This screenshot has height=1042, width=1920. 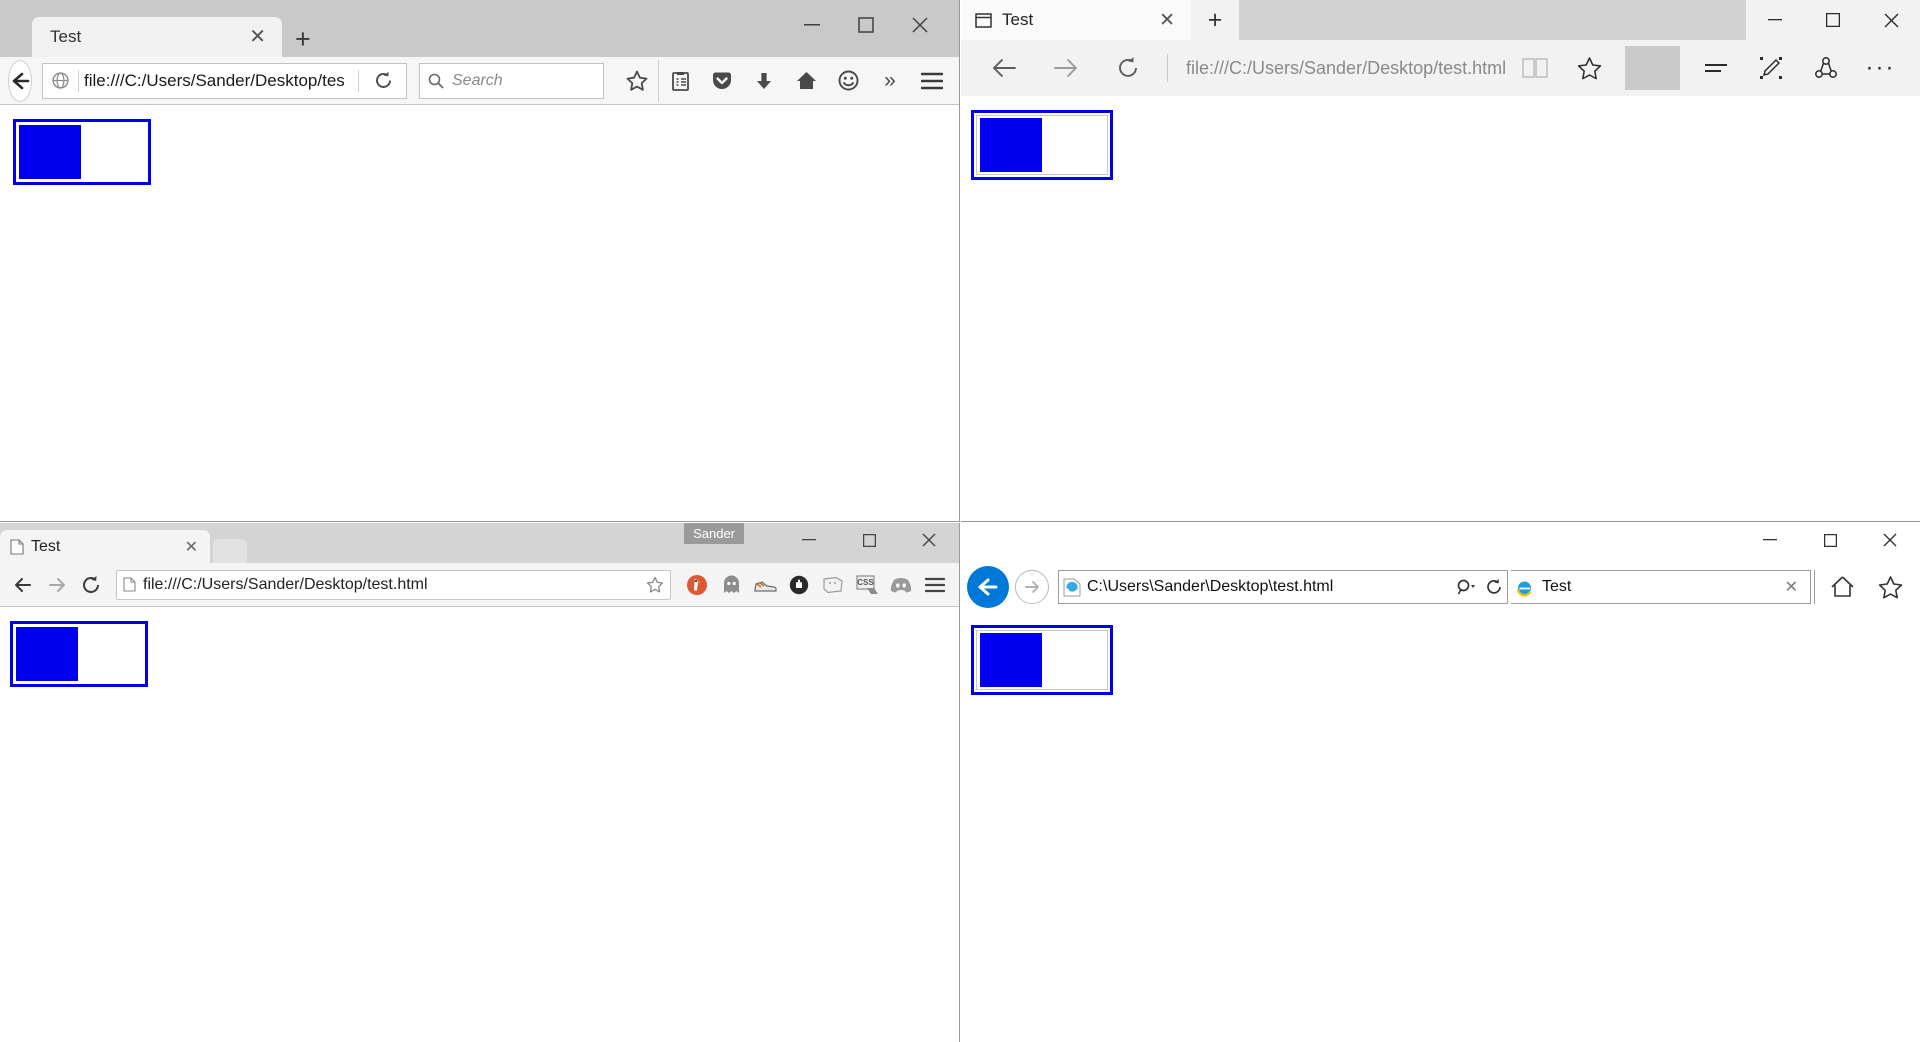 What do you see at coordinates (833, 585) in the screenshot?
I see `window-resizer-icon` at bounding box center [833, 585].